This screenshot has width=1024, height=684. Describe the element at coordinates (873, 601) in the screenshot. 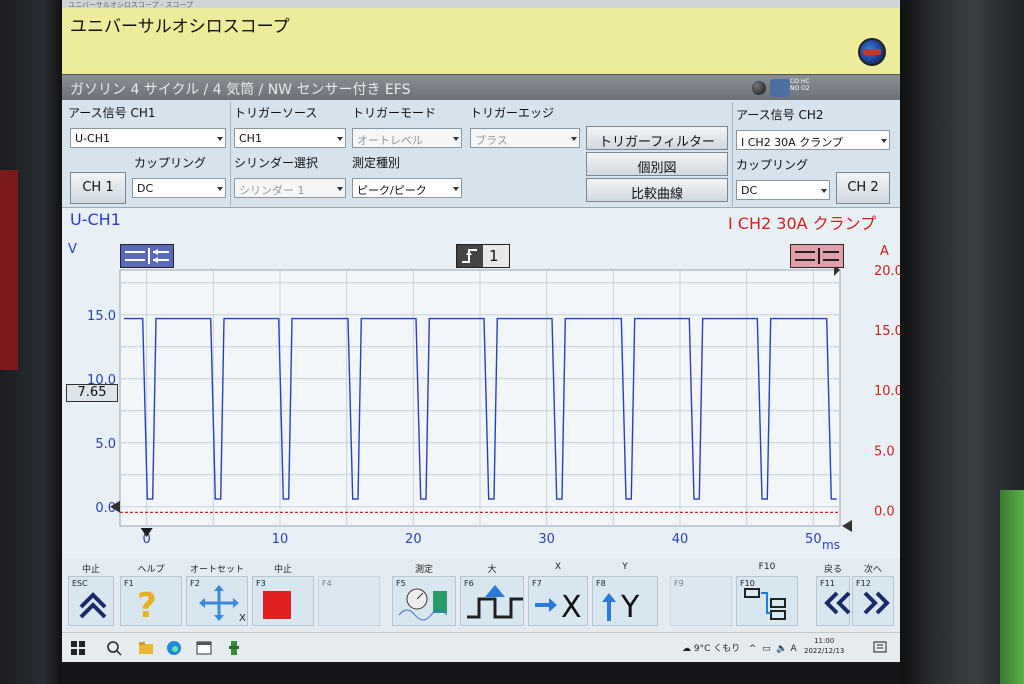

I see `fkey-f12-button: F12` at that location.